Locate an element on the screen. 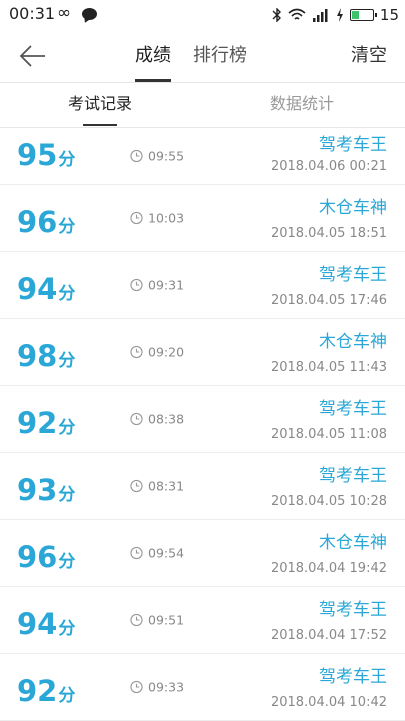  main-tabs: 成绩 排行榜 is located at coordinates (191, 56).